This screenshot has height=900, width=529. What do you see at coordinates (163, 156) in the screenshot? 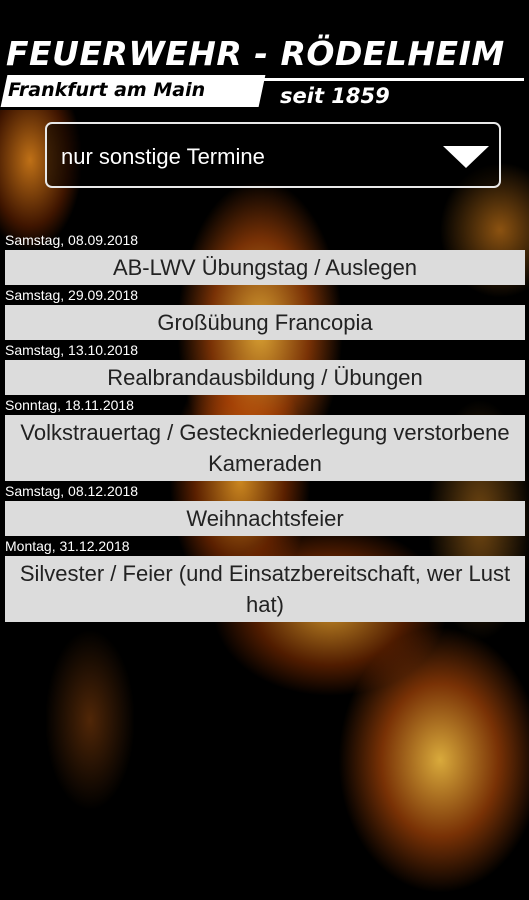
I see `event-filter-value: nur sonstige Termine` at bounding box center [163, 156].